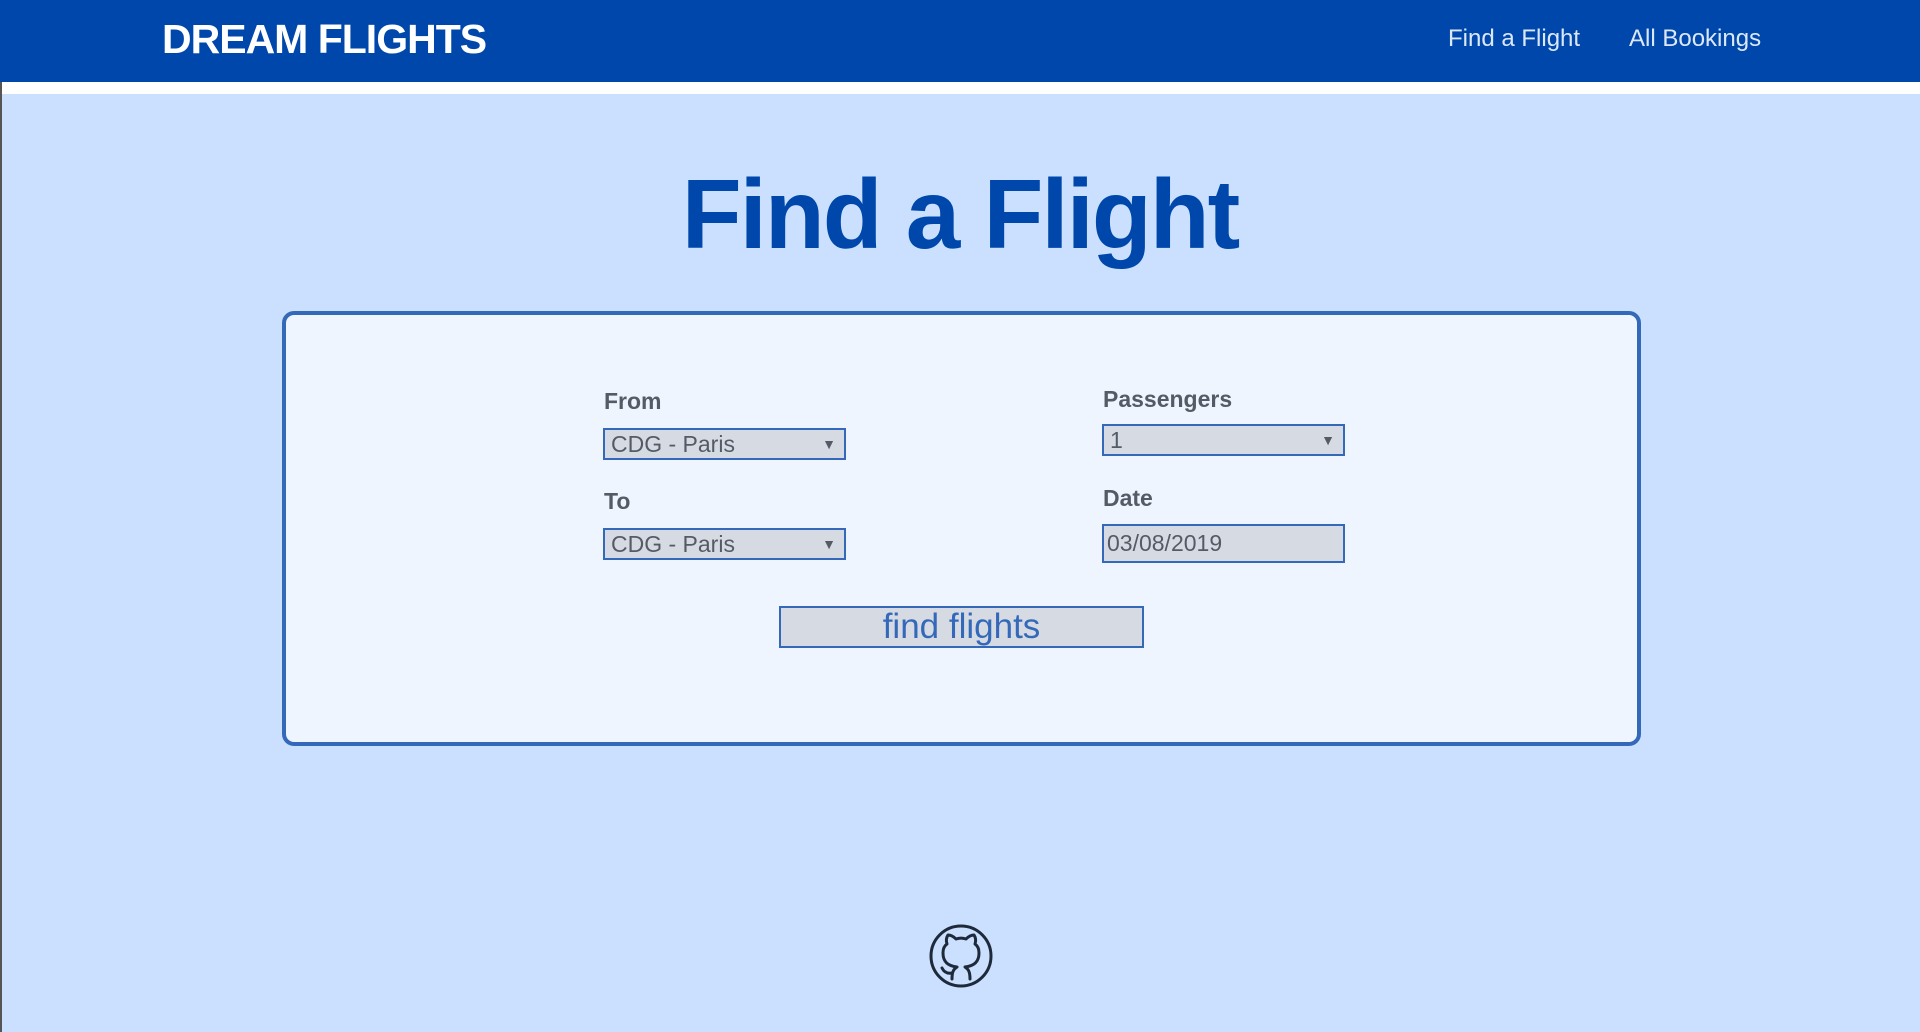 Image resolution: width=1920 pixels, height=1032 pixels. I want to click on site-header: DREAM FLIGHTS Find a Flight All Bookings, so click(960, 41).